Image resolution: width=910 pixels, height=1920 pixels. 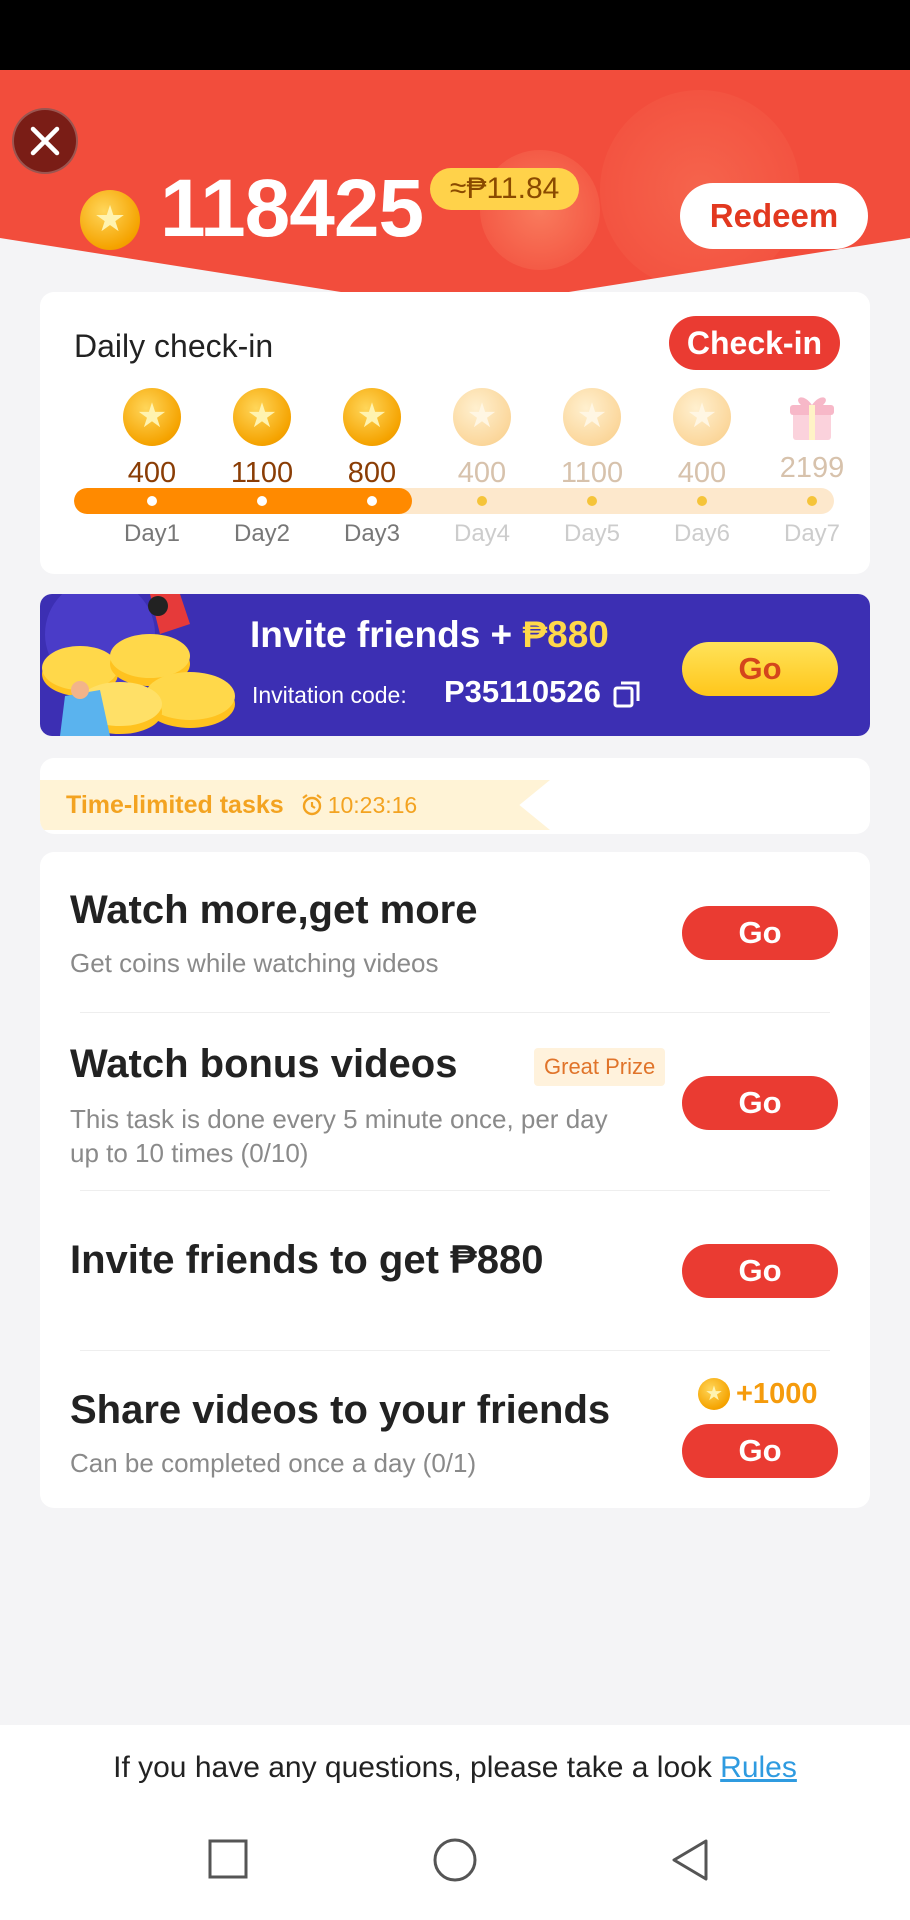 I want to click on checkin-day-label: Day7, so click(x=812, y=533).